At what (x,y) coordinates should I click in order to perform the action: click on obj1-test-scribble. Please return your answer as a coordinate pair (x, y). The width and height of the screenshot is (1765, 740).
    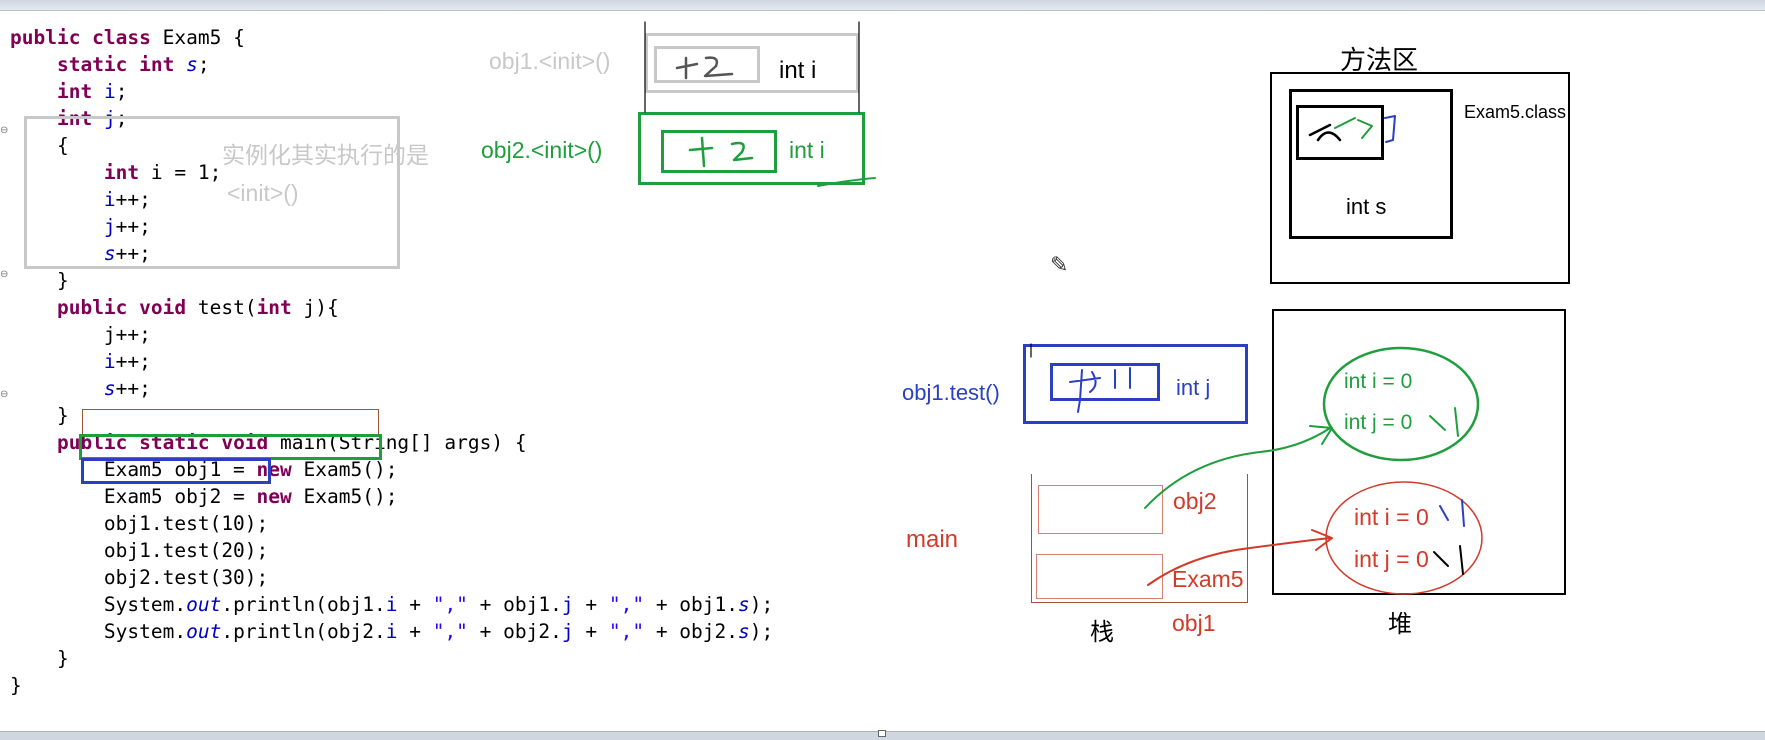
    Looking at the image, I should click on (1100, 390).